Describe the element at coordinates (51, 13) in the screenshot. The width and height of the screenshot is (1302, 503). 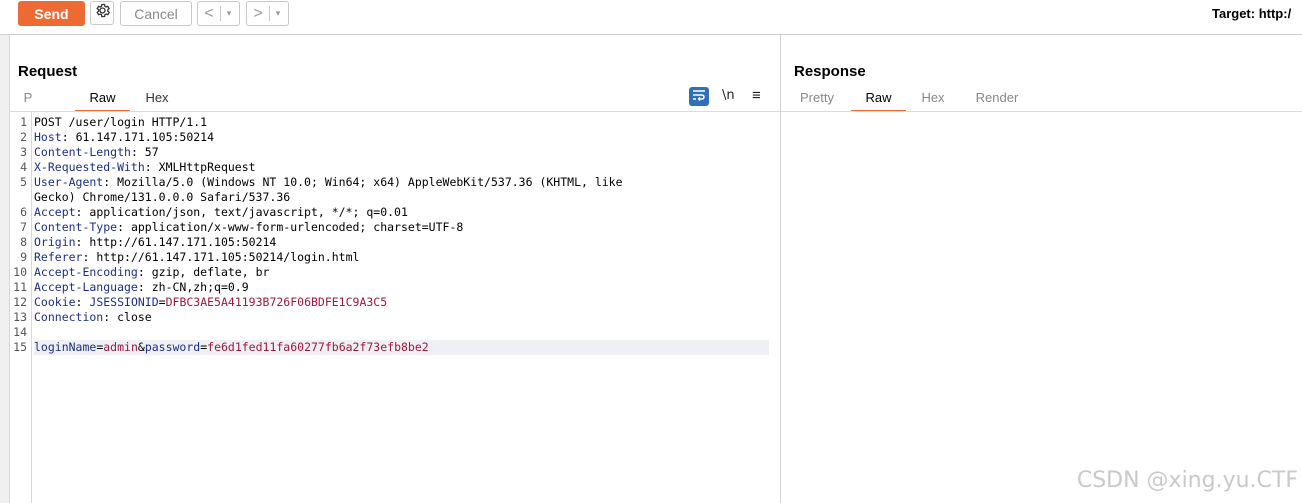
I see `send-button: Send` at that location.